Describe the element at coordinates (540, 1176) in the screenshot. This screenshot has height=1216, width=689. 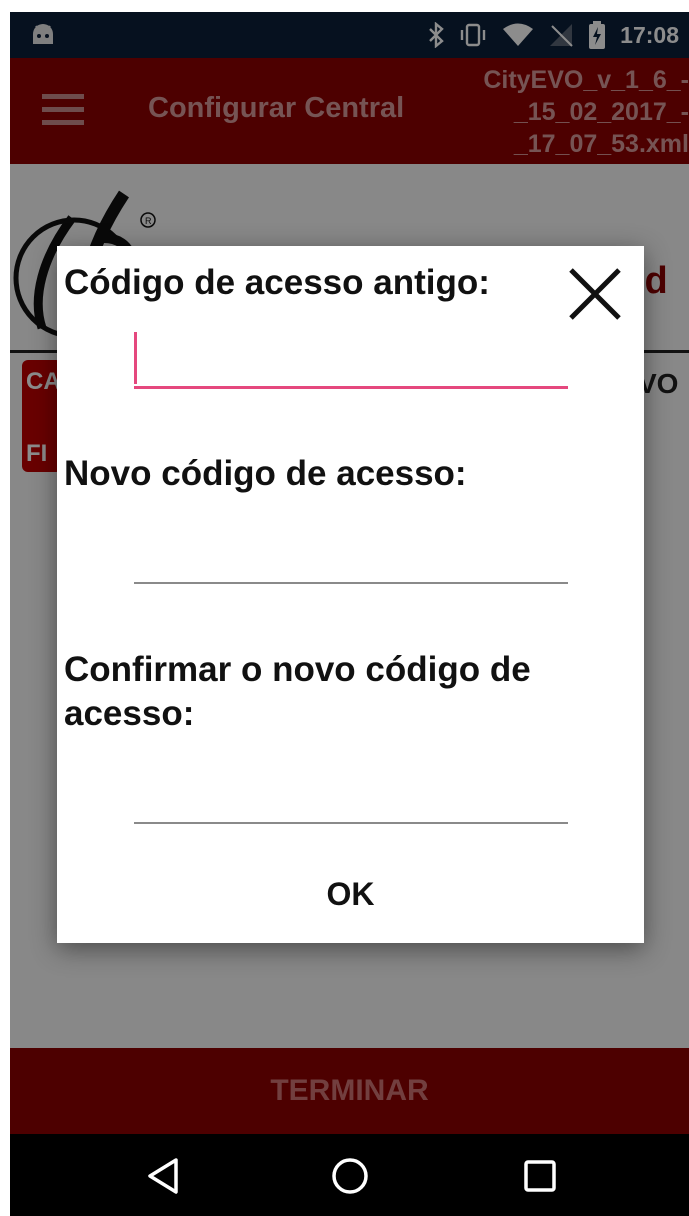
I see `recents-icon` at that location.